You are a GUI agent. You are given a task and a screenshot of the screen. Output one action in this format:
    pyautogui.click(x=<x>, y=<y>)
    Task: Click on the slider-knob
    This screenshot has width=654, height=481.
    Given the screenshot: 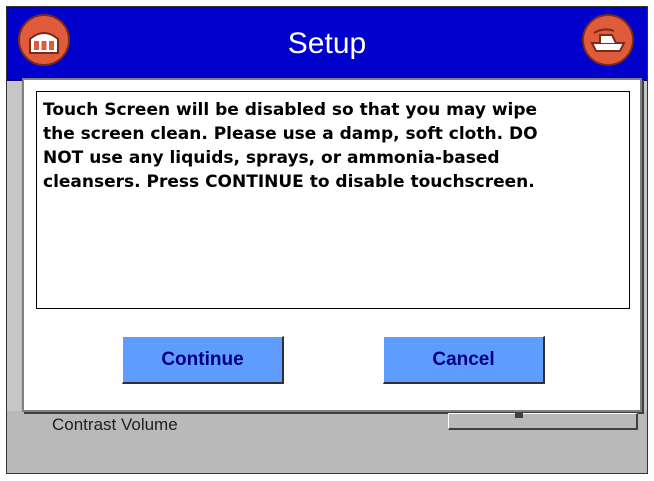 What is the action you would take?
    pyautogui.click(x=519, y=415)
    